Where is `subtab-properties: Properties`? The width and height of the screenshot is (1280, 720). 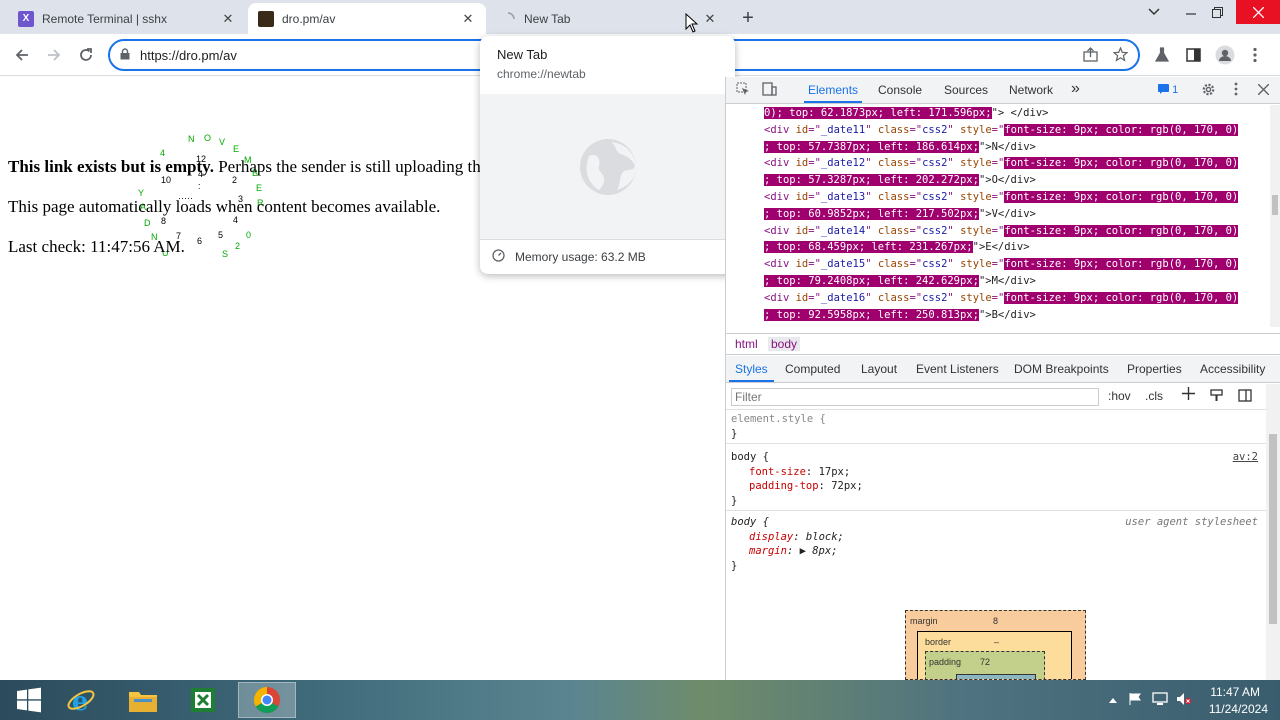 subtab-properties: Properties is located at coordinates (1154, 369).